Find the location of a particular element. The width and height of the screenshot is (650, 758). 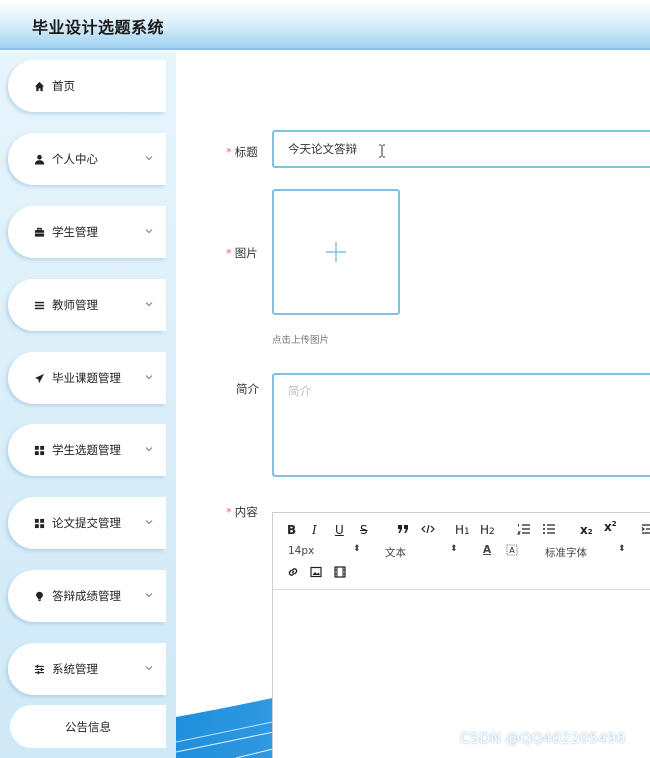

code-icon is located at coordinates (428, 529).